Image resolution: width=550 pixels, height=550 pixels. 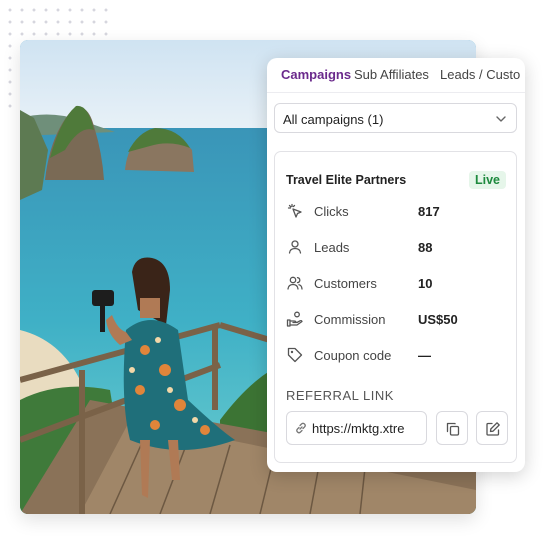 I want to click on referral-url-field: https://mktg.xtre, so click(x=356, y=428).